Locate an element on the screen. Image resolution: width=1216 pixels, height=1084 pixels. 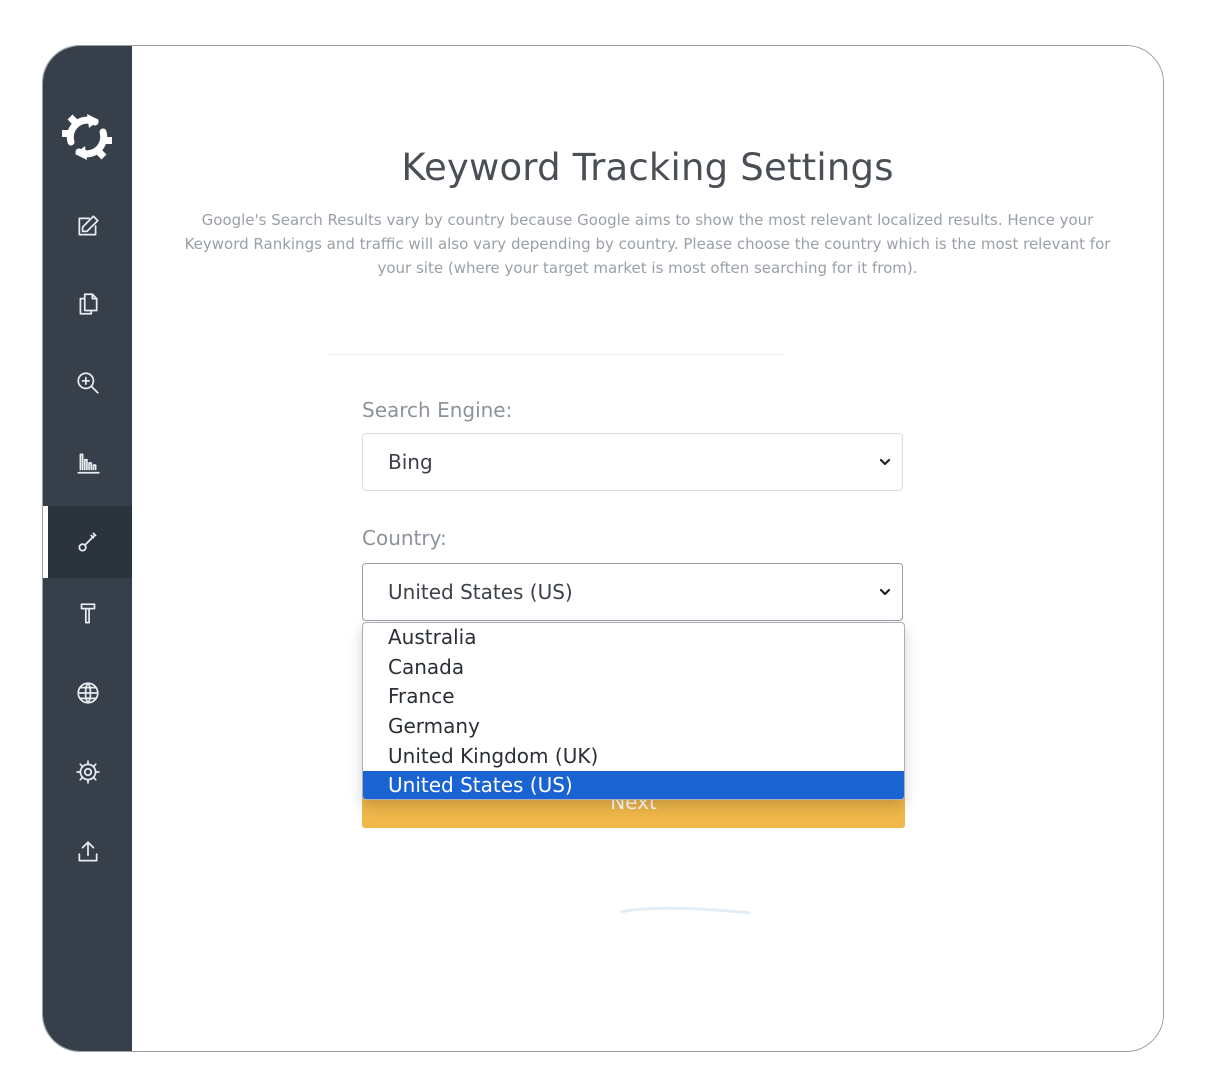
bar-chart-icon is located at coordinates (88, 463).